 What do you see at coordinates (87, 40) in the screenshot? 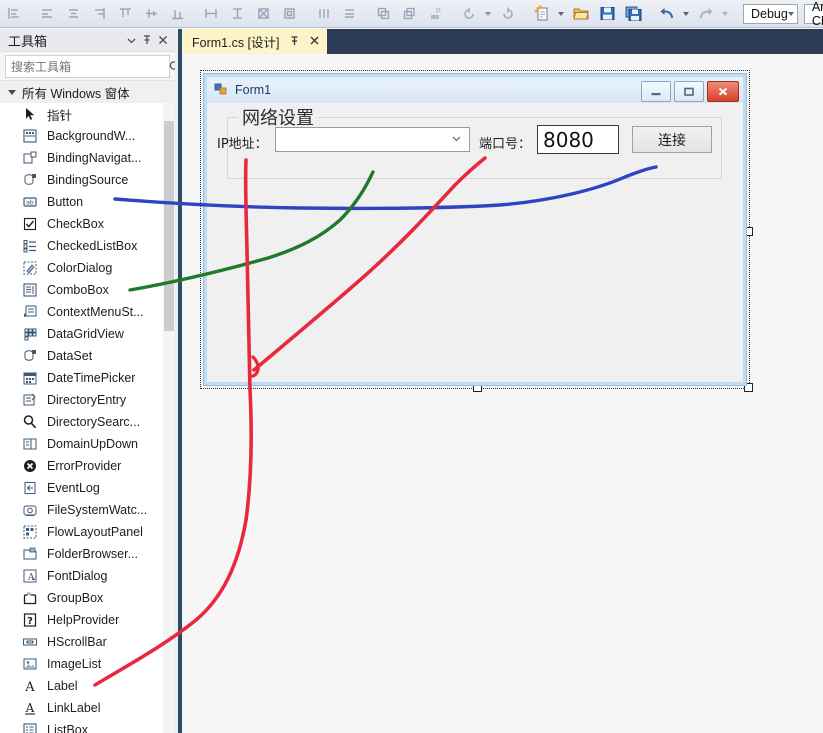
I see `toolbox-header: 工具箱` at bounding box center [87, 40].